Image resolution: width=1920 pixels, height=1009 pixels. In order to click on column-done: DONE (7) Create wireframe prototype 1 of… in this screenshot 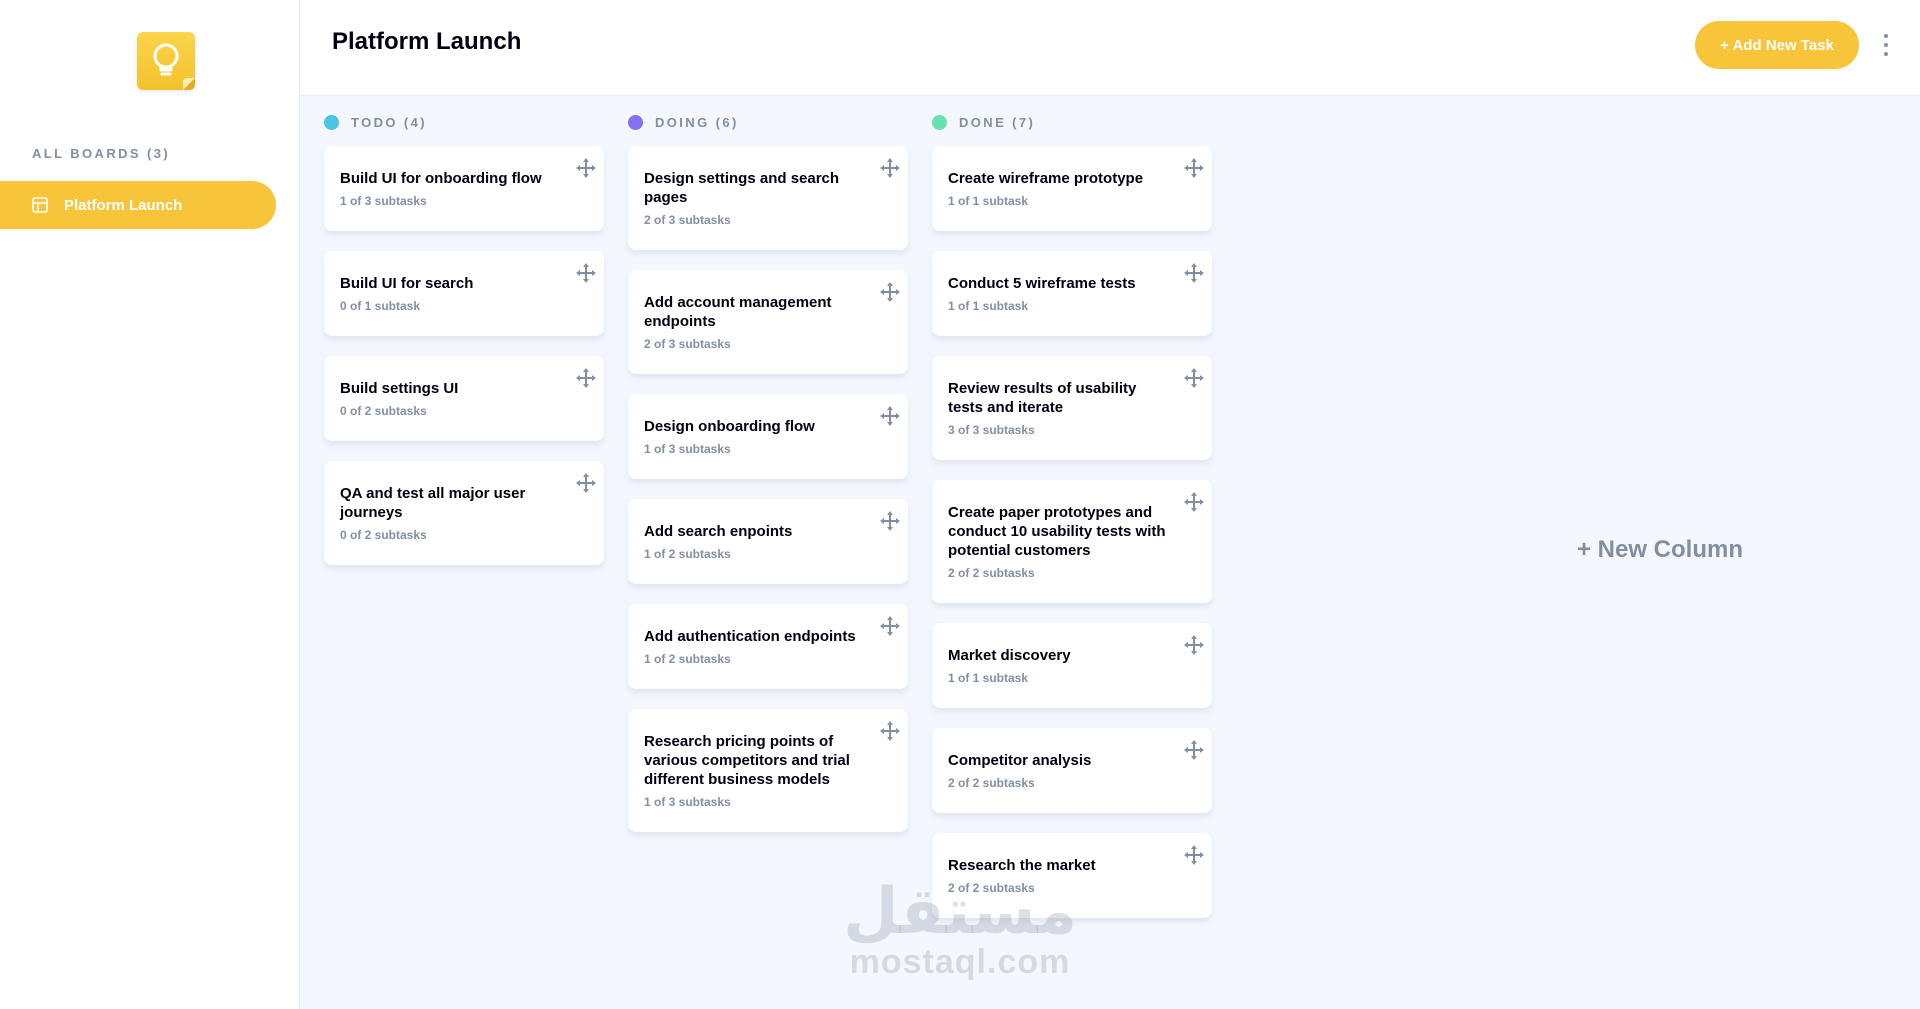, I will do `click(1072, 517)`.